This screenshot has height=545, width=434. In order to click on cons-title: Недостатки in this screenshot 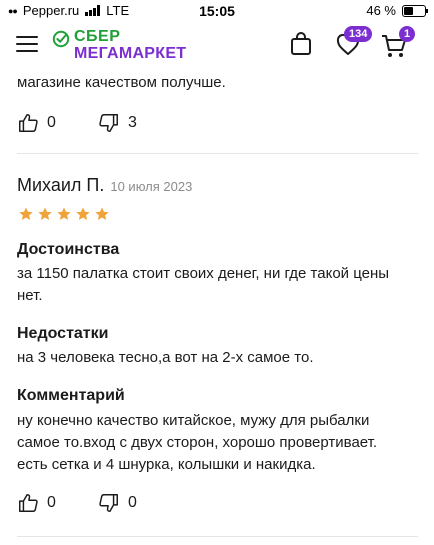, I will do `click(63, 333)`.